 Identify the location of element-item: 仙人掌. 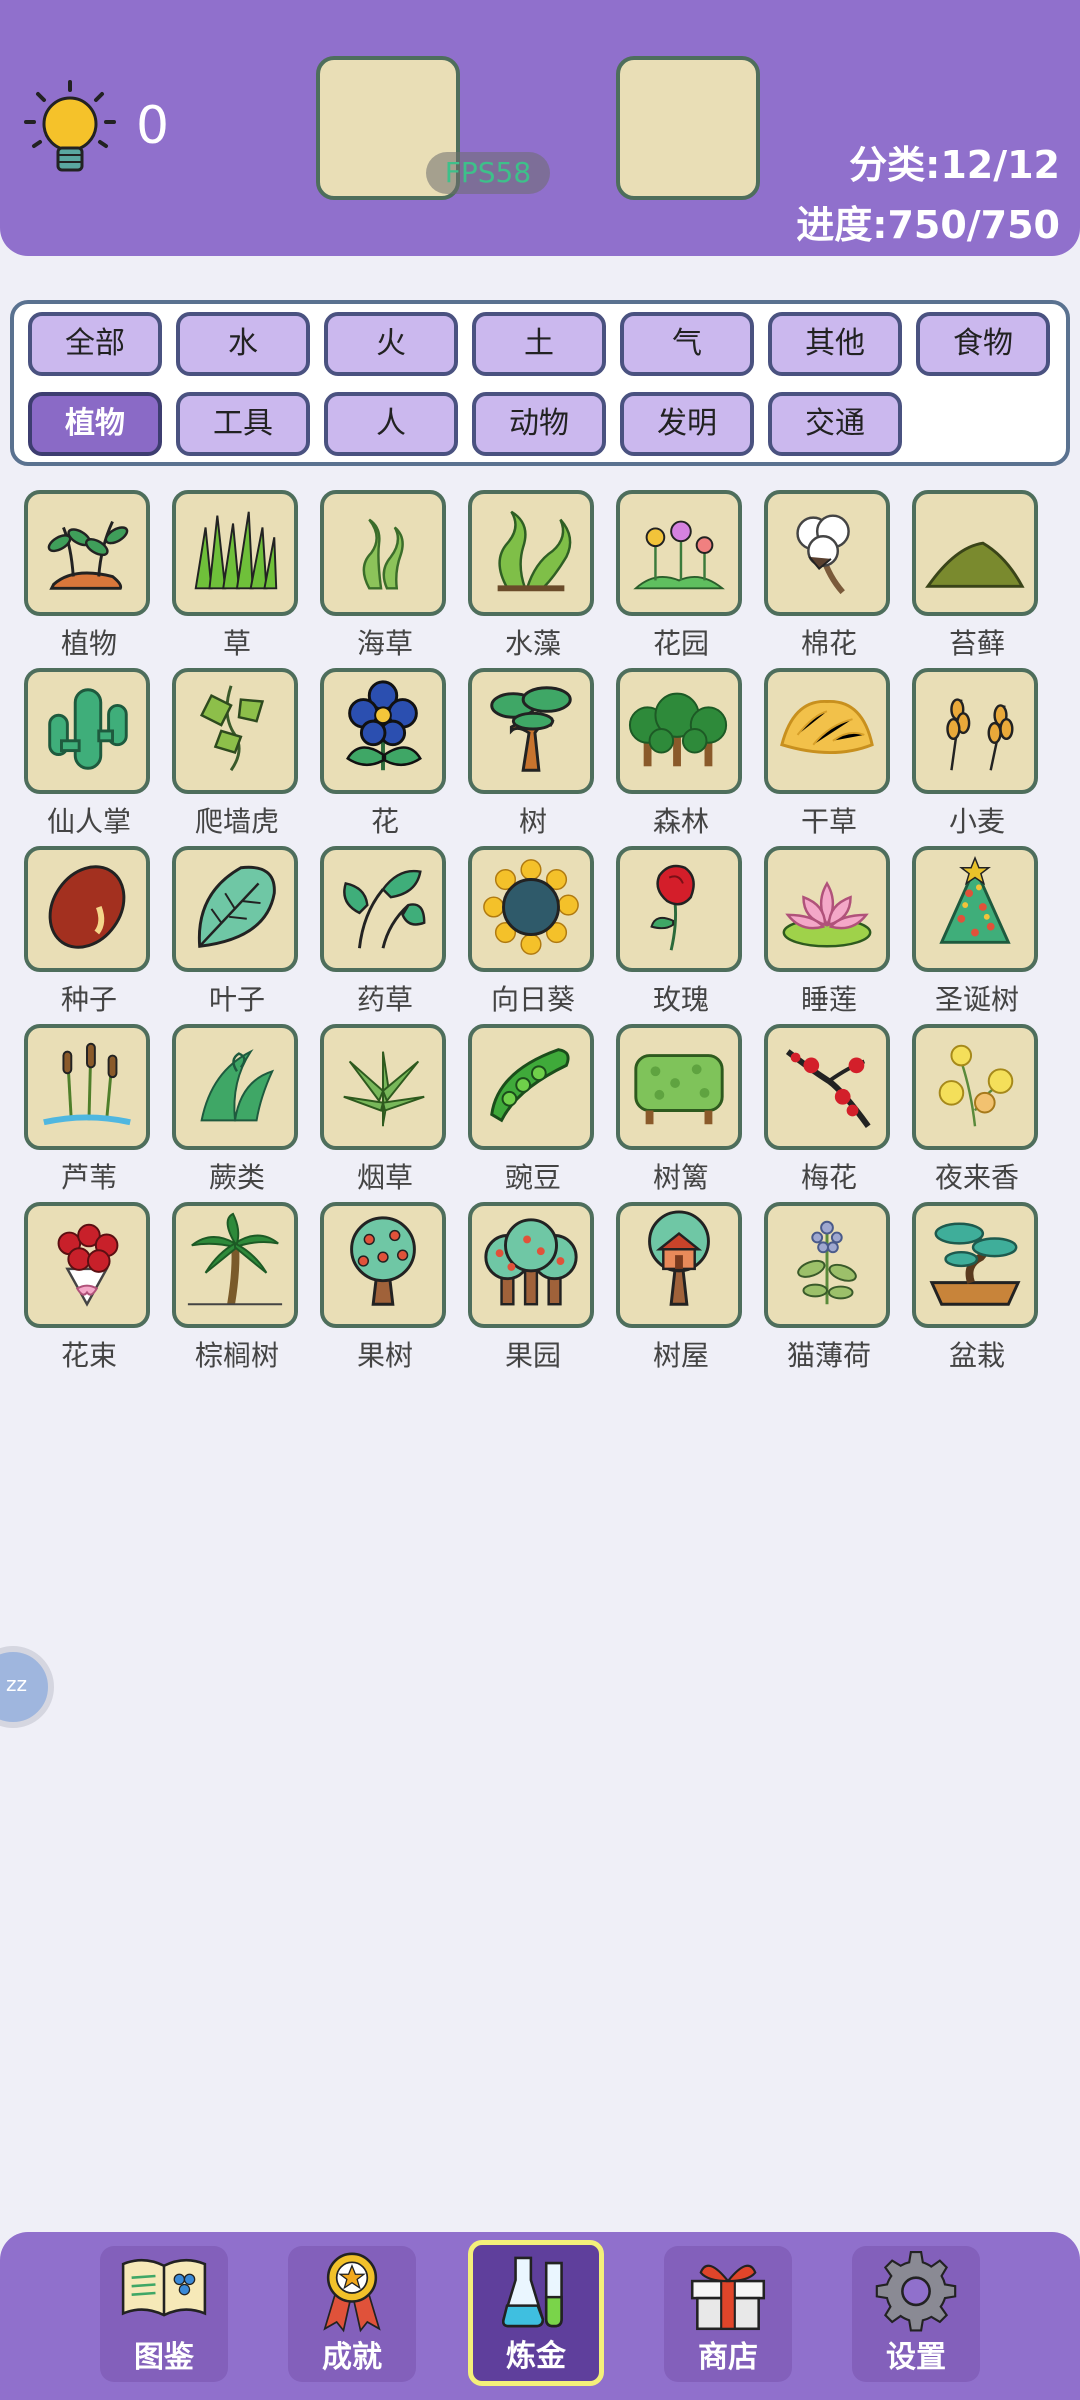
(89, 754).